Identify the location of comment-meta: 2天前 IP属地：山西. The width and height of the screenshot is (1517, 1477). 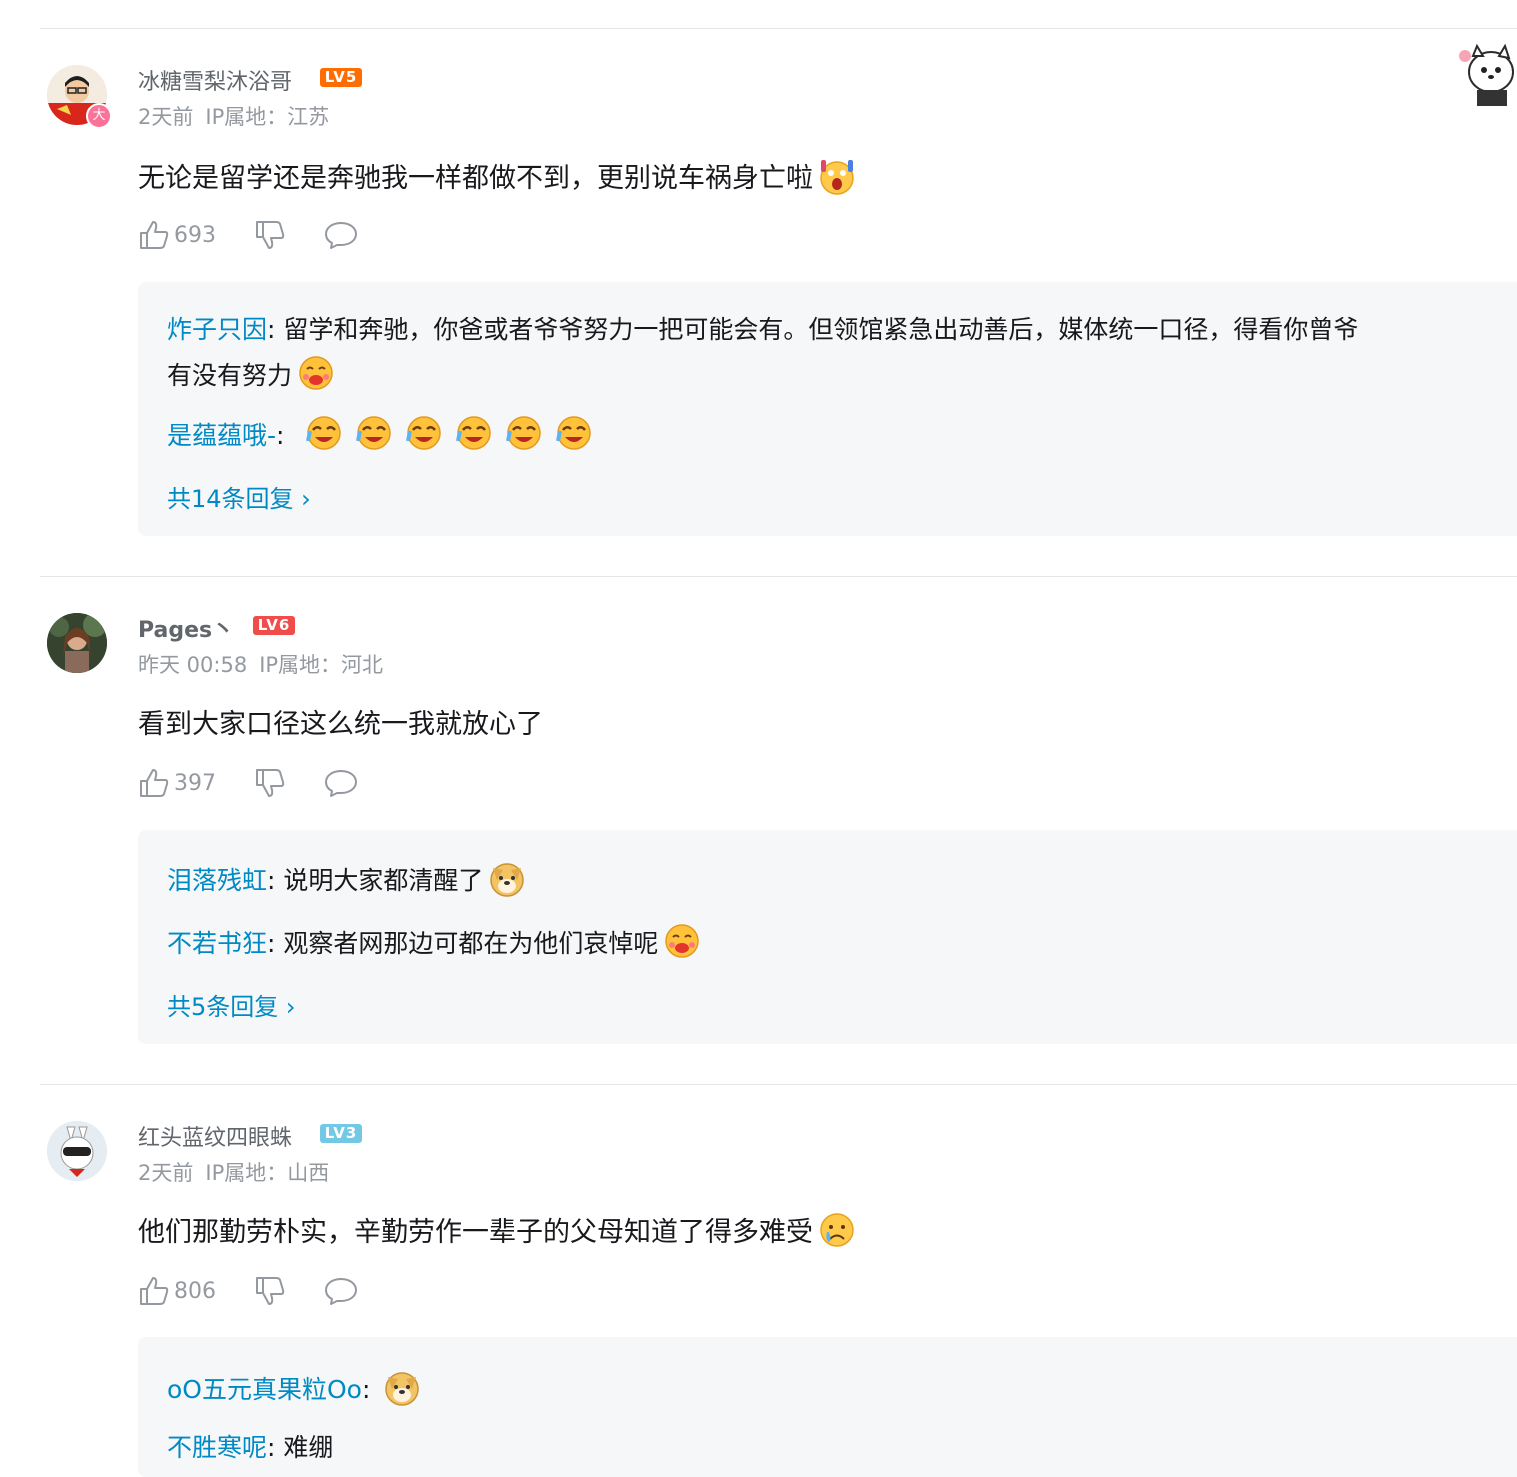
(233, 1172).